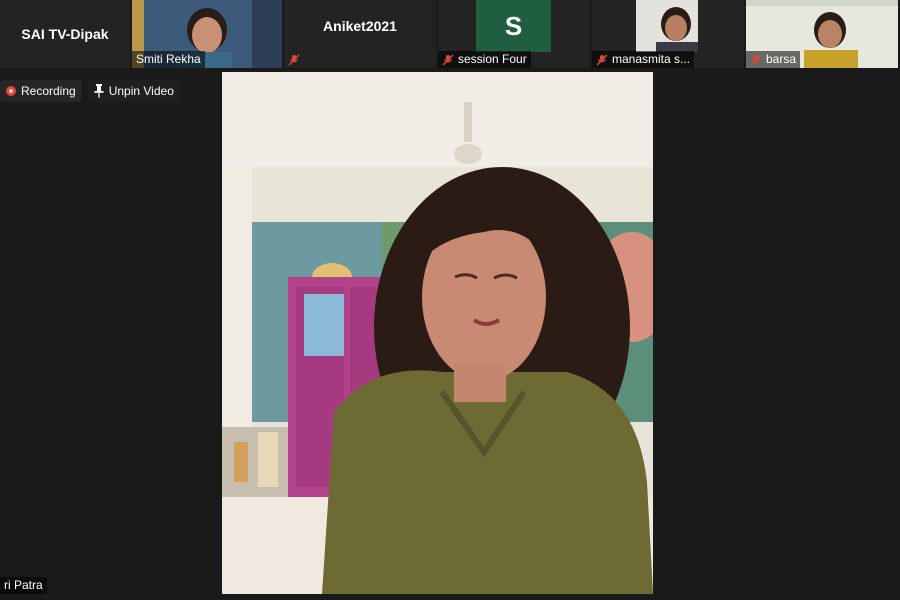 The image size is (900, 600). I want to click on participant-label, so click(294, 59).